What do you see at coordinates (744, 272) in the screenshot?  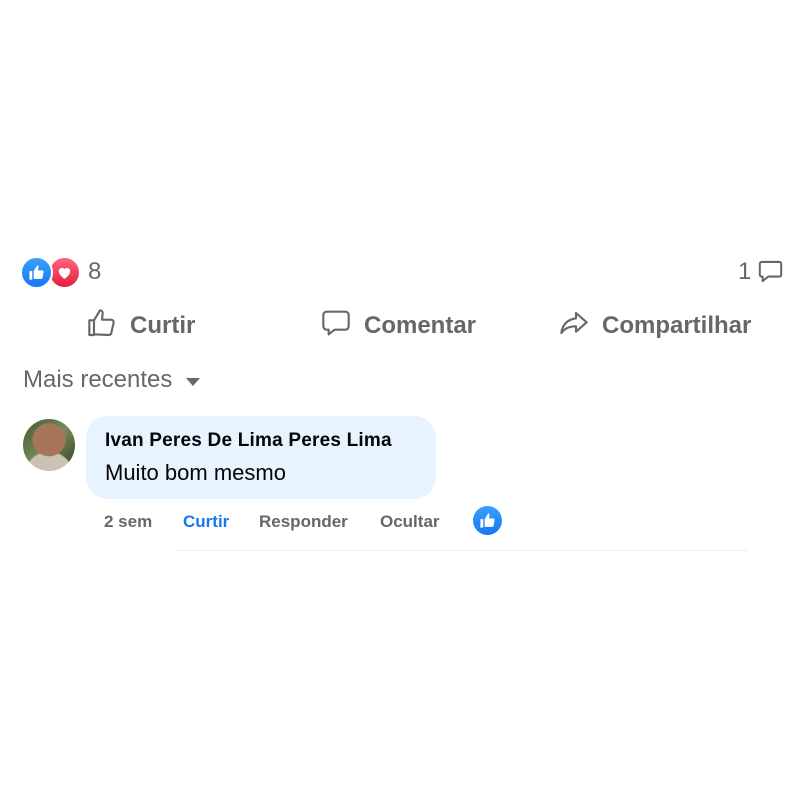 I see `comment-count: 1` at bounding box center [744, 272].